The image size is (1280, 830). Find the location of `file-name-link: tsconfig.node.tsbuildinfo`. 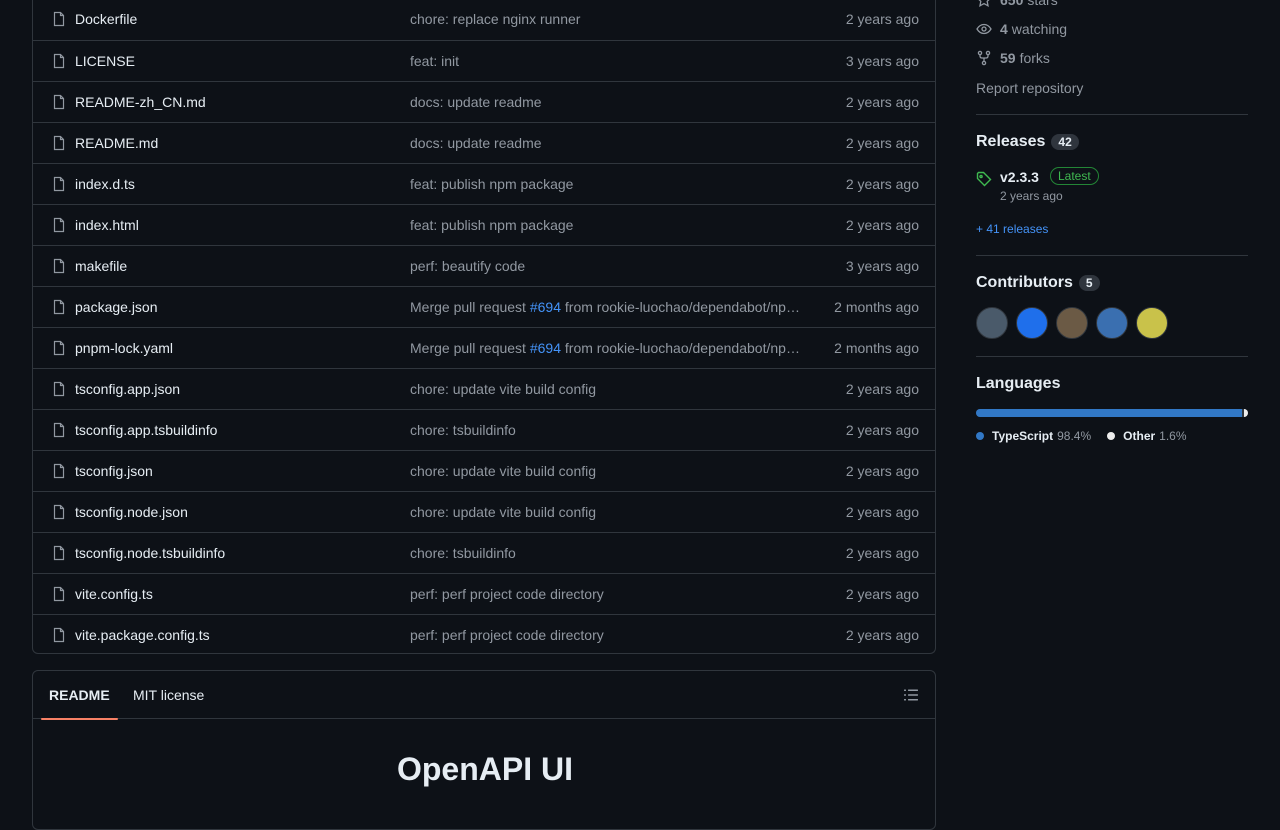

file-name-link: tsconfig.node.tsbuildinfo is located at coordinates (150, 553).